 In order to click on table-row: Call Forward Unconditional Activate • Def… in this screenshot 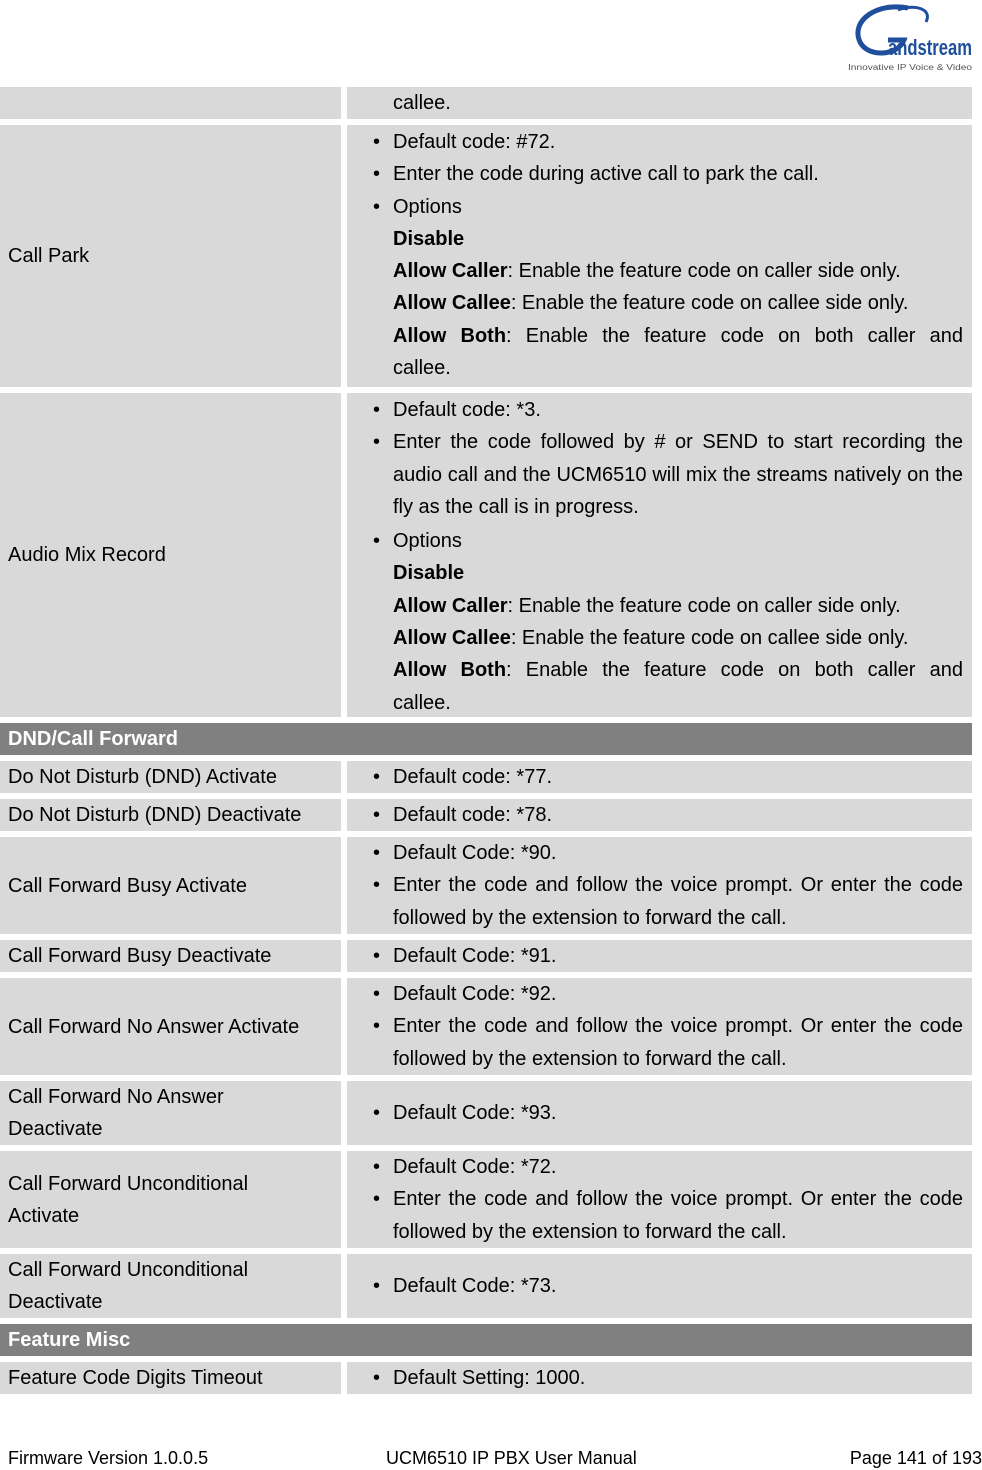, I will do `click(486, 1199)`.